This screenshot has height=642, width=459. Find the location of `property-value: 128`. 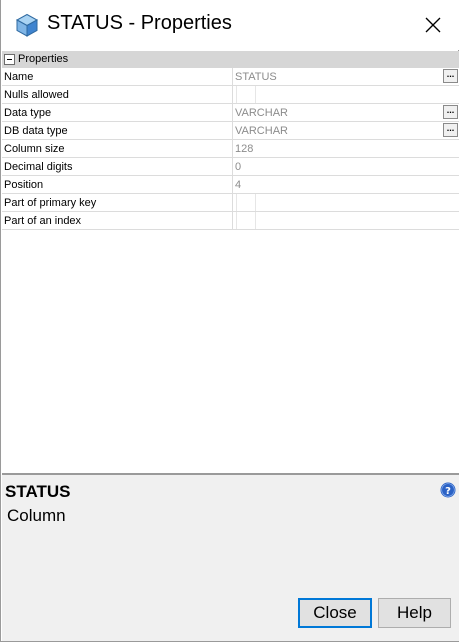

property-value: 128 is located at coordinates (244, 149).